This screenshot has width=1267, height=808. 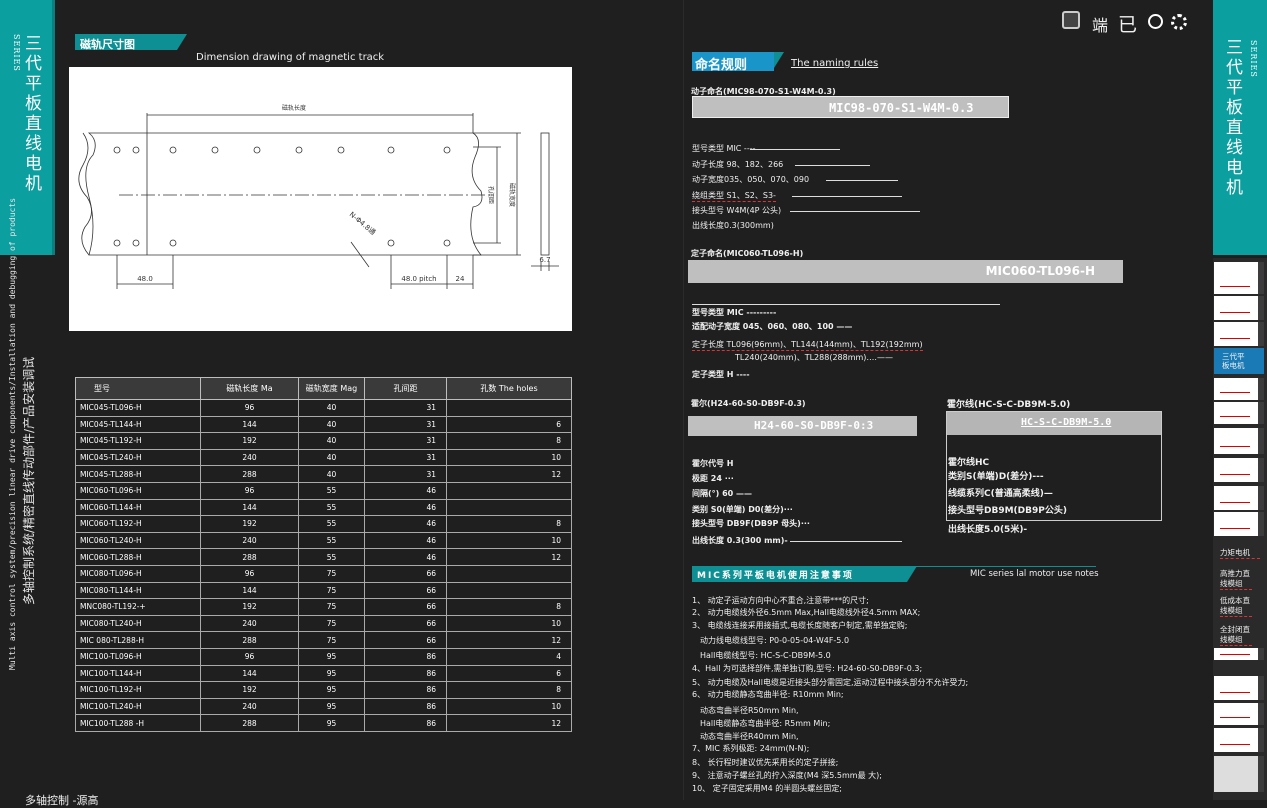 What do you see at coordinates (806, 612) in the screenshot?
I see `note-2: 2、 动力电缆线外径6.5mm Max,Hall电缆线外径4.5mm MAX;` at bounding box center [806, 612].